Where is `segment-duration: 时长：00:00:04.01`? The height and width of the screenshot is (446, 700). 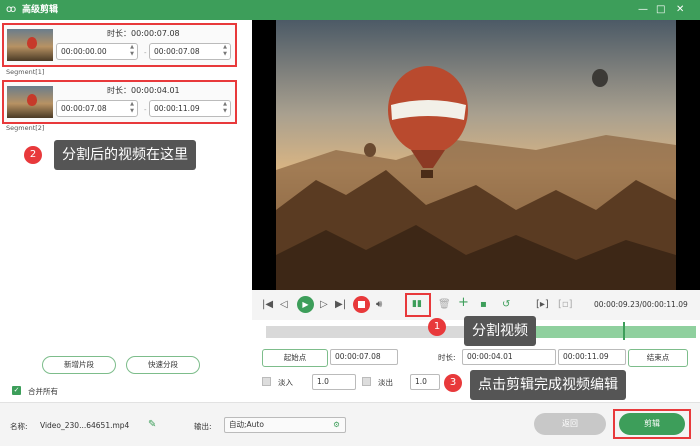
segment-duration: 时长：00:00:04.01 is located at coordinates (143, 90).